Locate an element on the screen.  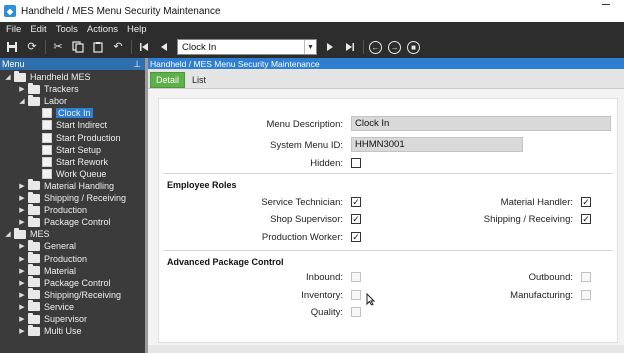
menu-tree-item: Start Setup is located at coordinates (66, 150).